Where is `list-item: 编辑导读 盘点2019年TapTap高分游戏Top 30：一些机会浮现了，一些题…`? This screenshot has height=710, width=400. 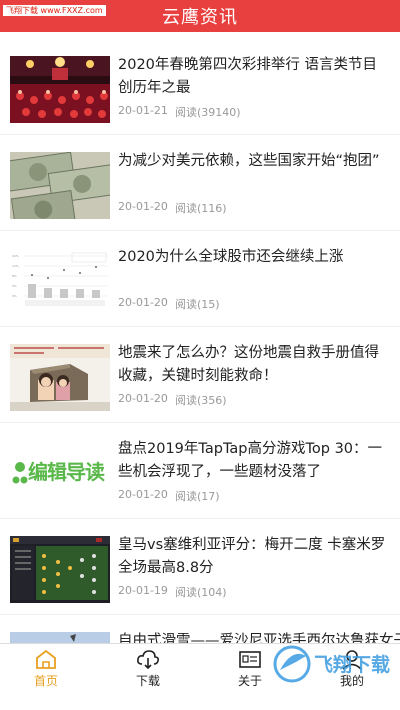 list-item: 编辑导读 盘点2019年TapTap高分游戏Top 30：一些机会浮现了，一些题… is located at coordinates (200, 470).